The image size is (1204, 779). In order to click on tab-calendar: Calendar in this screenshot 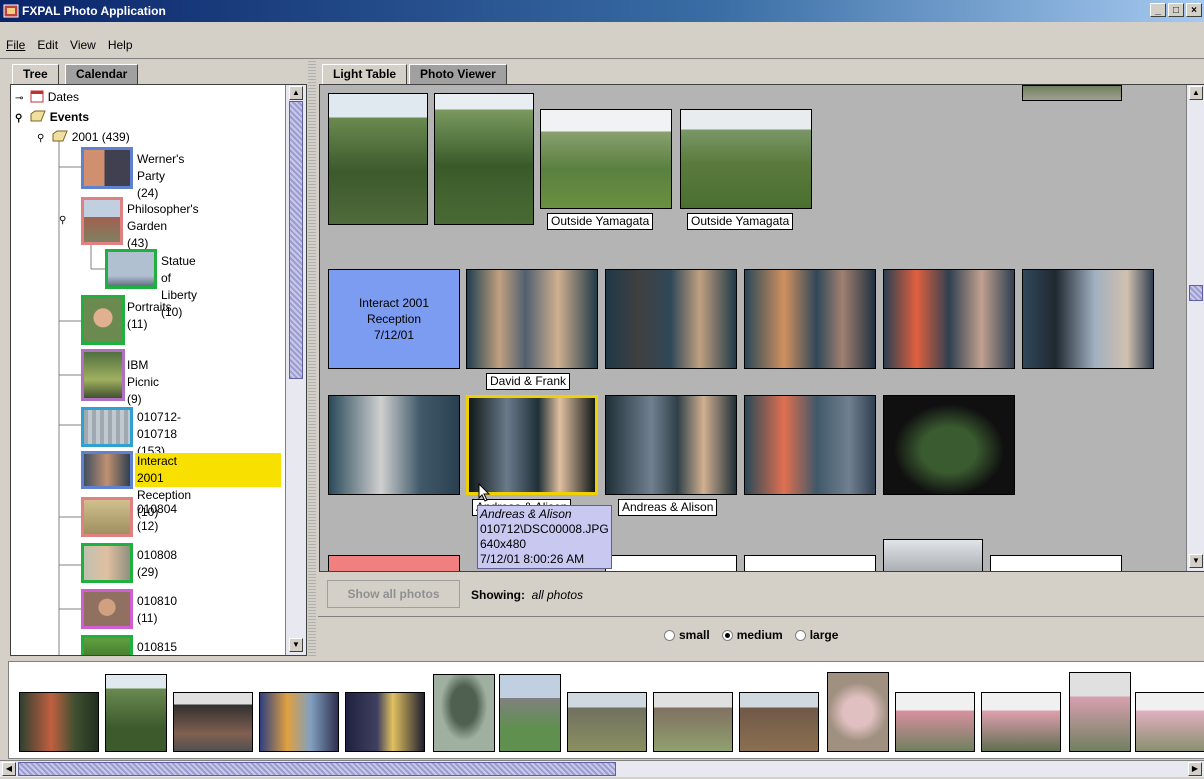, I will do `click(102, 74)`.